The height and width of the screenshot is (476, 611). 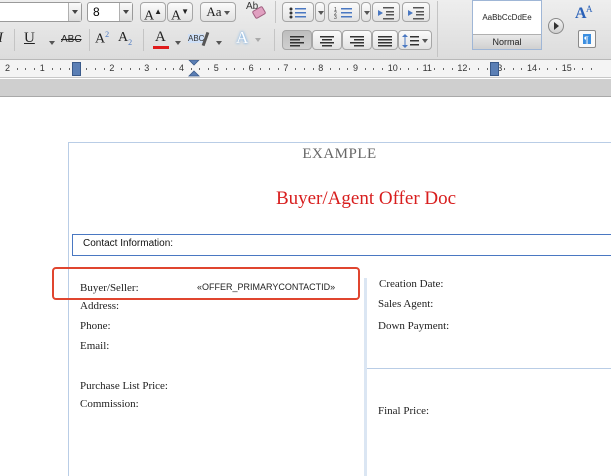 What do you see at coordinates (206, 283) in the screenshot?
I see `highlight-annotation-box` at bounding box center [206, 283].